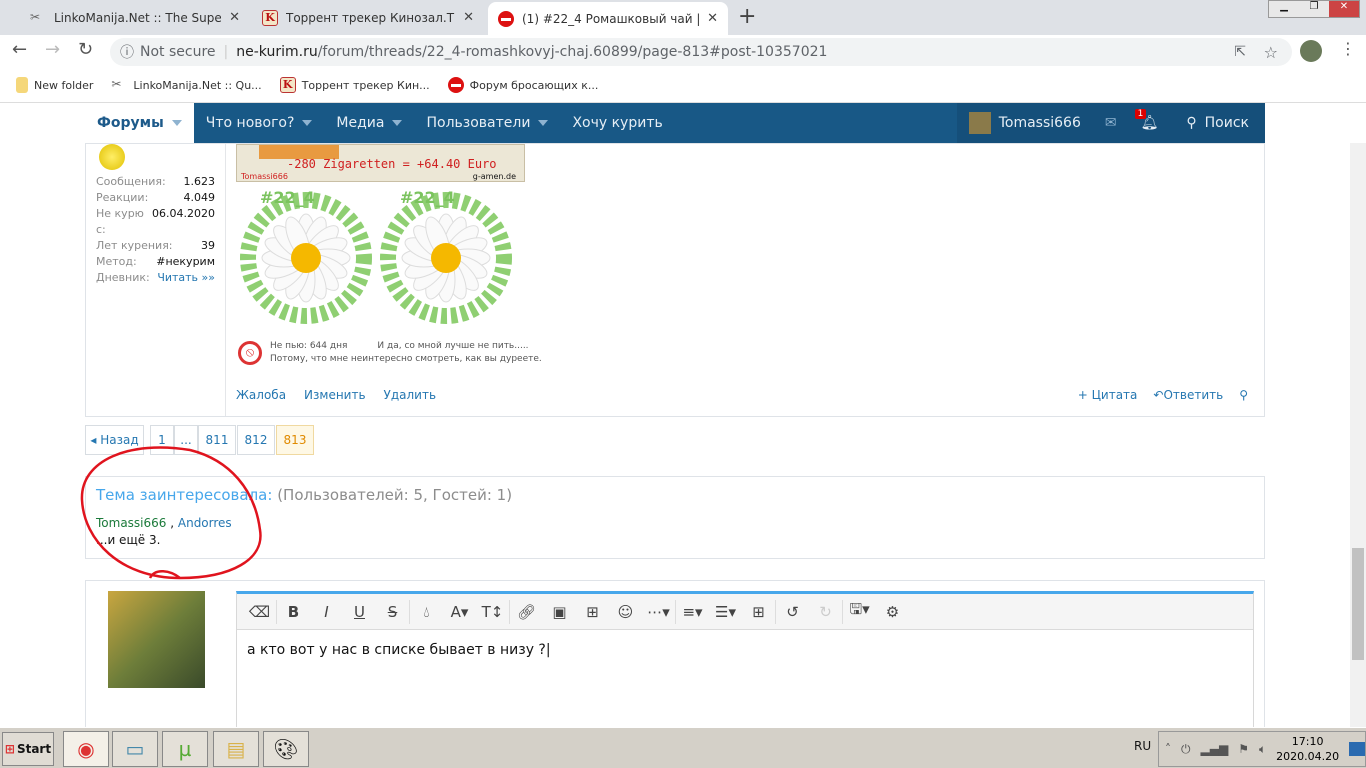 The width and height of the screenshot is (1366, 768). Describe the element at coordinates (368, 17) in the screenshot. I see `tab-kinozal: K Торрент трекер Кинозал.ТВ ✕` at that location.